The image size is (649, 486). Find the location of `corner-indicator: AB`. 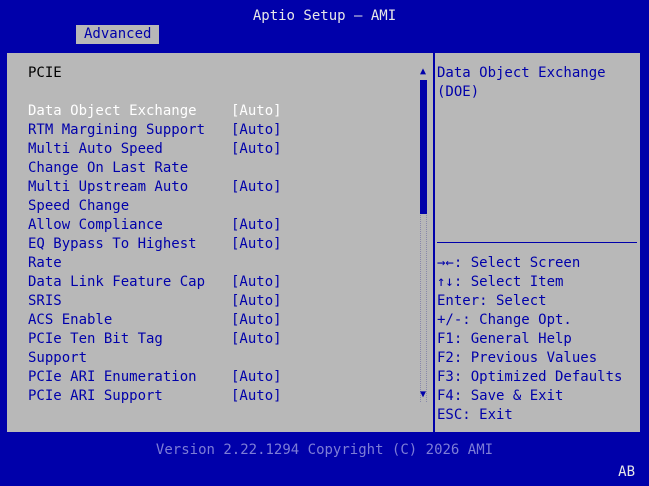

corner-indicator: AB is located at coordinates (626, 472).